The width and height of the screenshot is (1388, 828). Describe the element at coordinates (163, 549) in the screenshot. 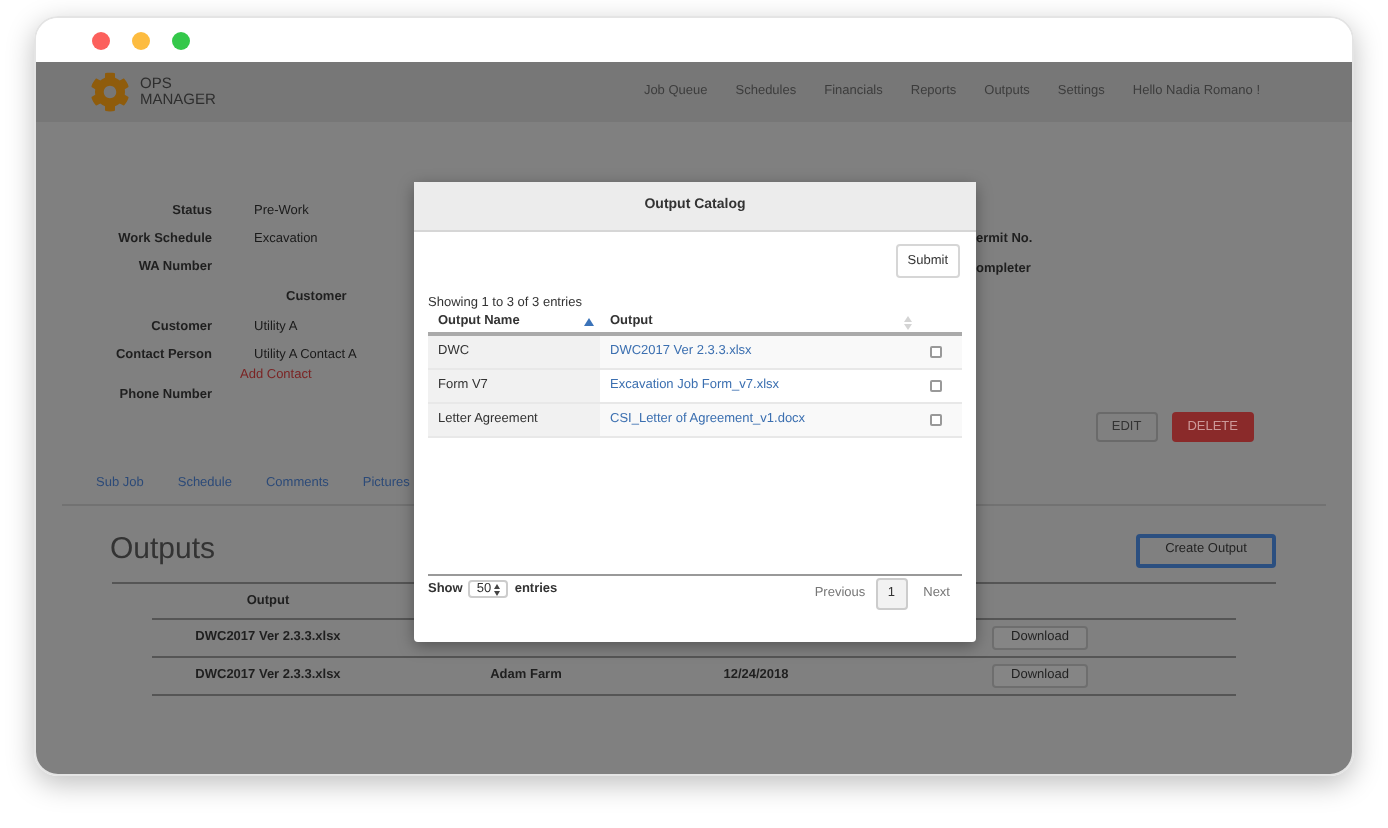

I see `section-title: Outputs` at that location.